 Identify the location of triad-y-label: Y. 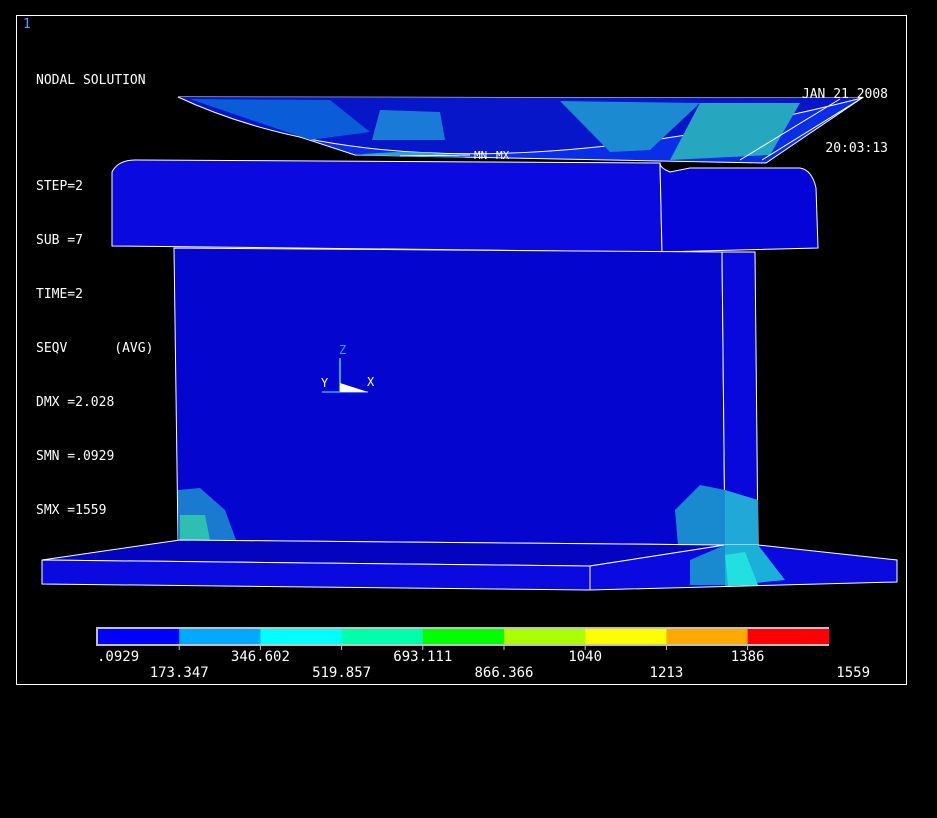
(325, 383).